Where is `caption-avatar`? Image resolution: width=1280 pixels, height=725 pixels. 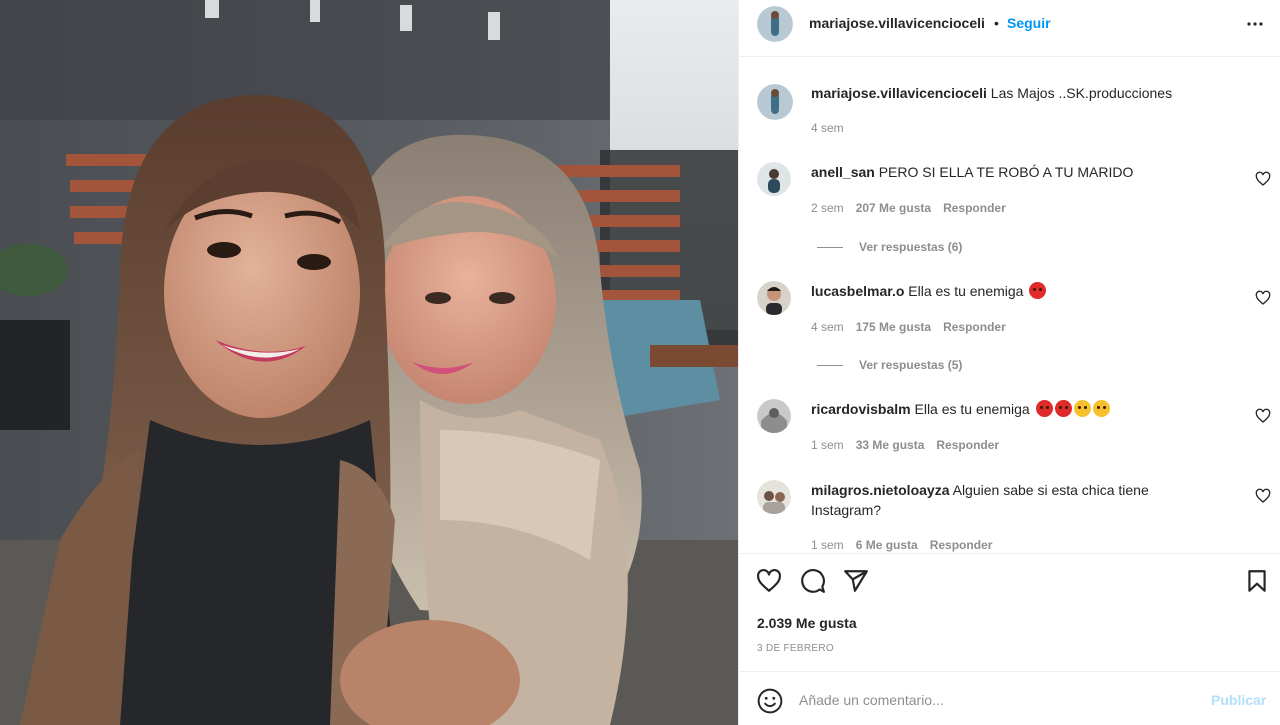
caption-avatar is located at coordinates (775, 102).